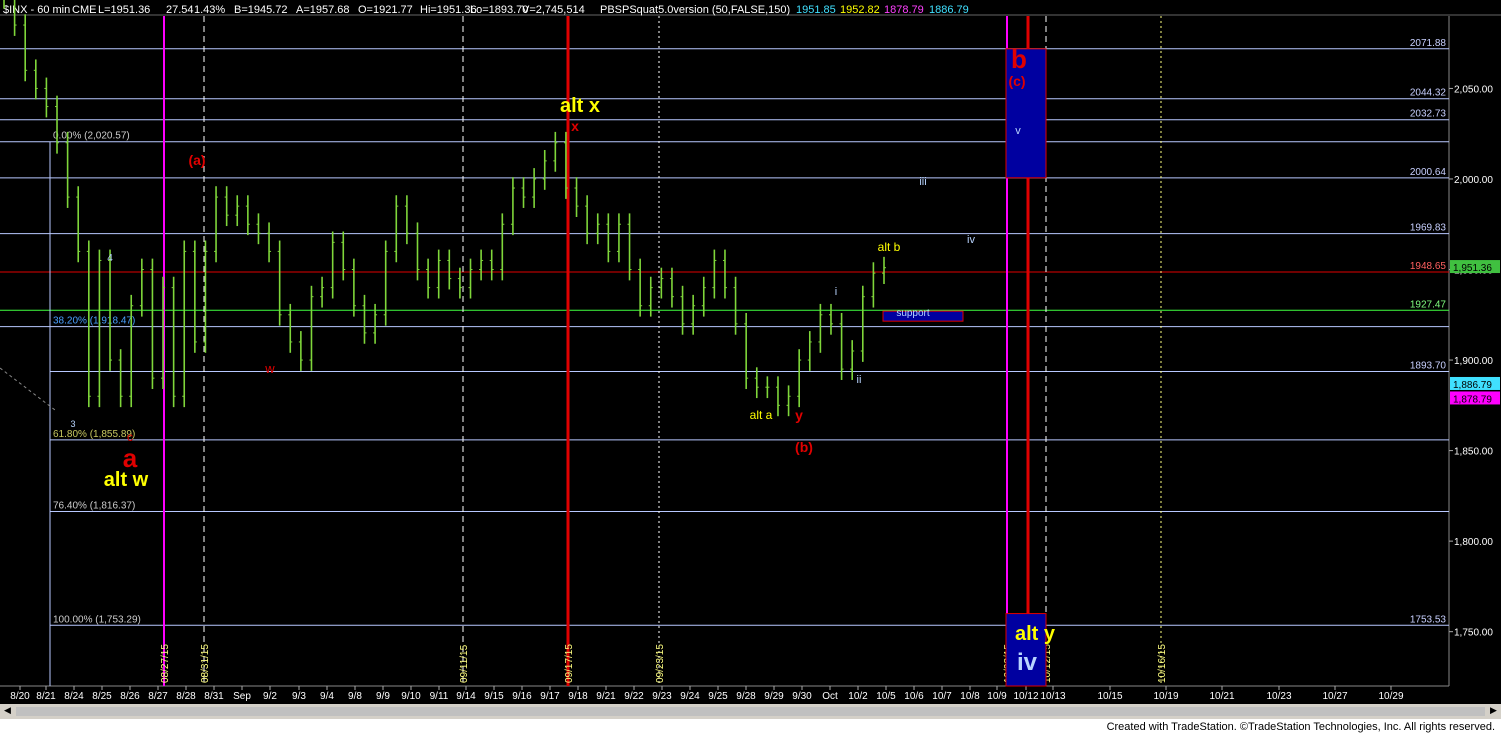 The height and width of the screenshot is (736, 1501). What do you see at coordinates (97, 620) in the screenshot?
I see `fib-label: 100.00% (1,753.29)` at bounding box center [97, 620].